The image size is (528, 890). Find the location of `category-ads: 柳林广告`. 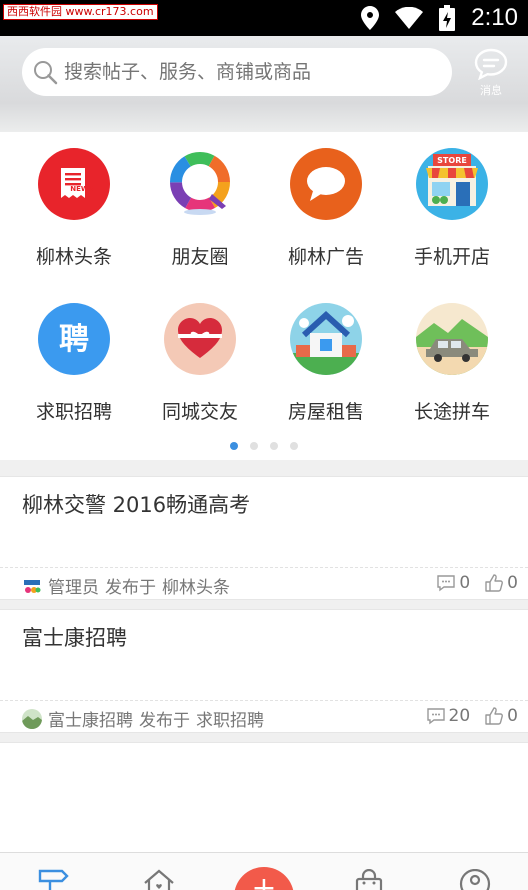

category-ads: 柳林广告 is located at coordinates (326, 225).